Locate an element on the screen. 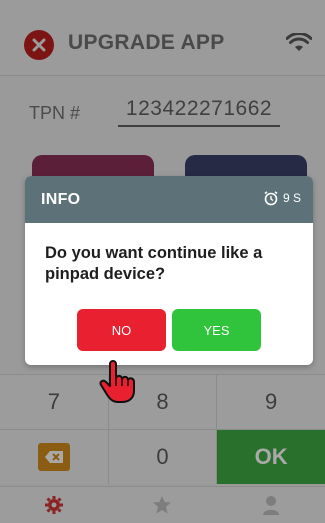  tab-profile is located at coordinates (271, 505).